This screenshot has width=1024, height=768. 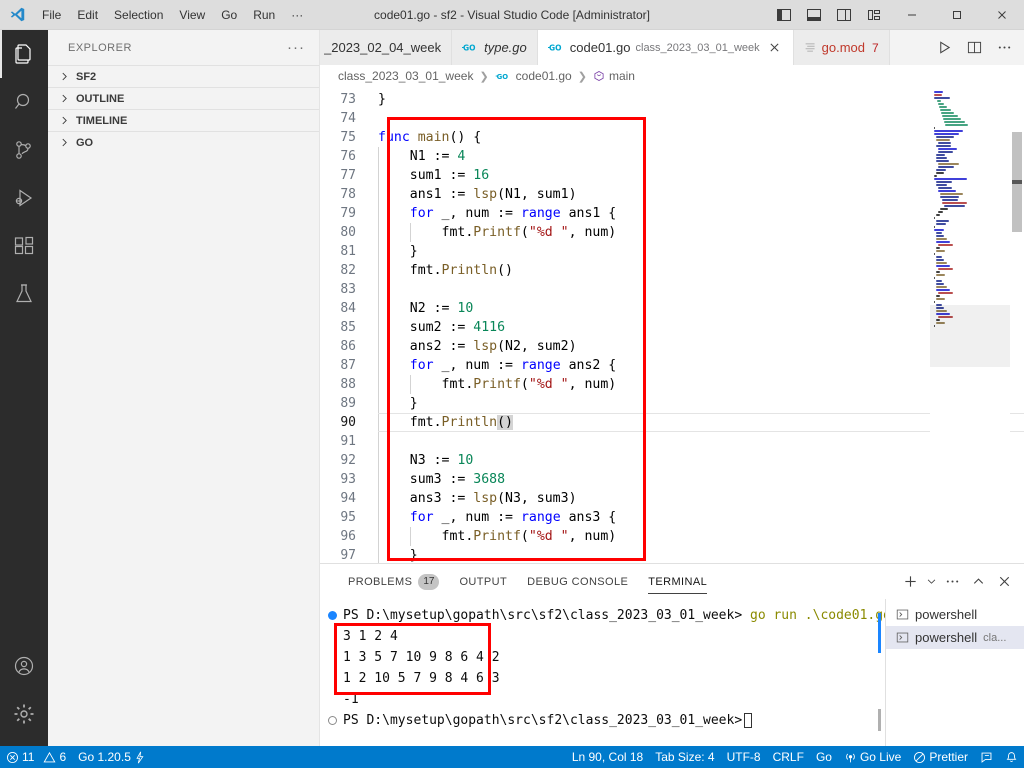 What do you see at coordinates (701, 194) in the screenshot?
I see `code-line: ans1 := lsp(N1, sum1)` at bounding box center [701, 194].